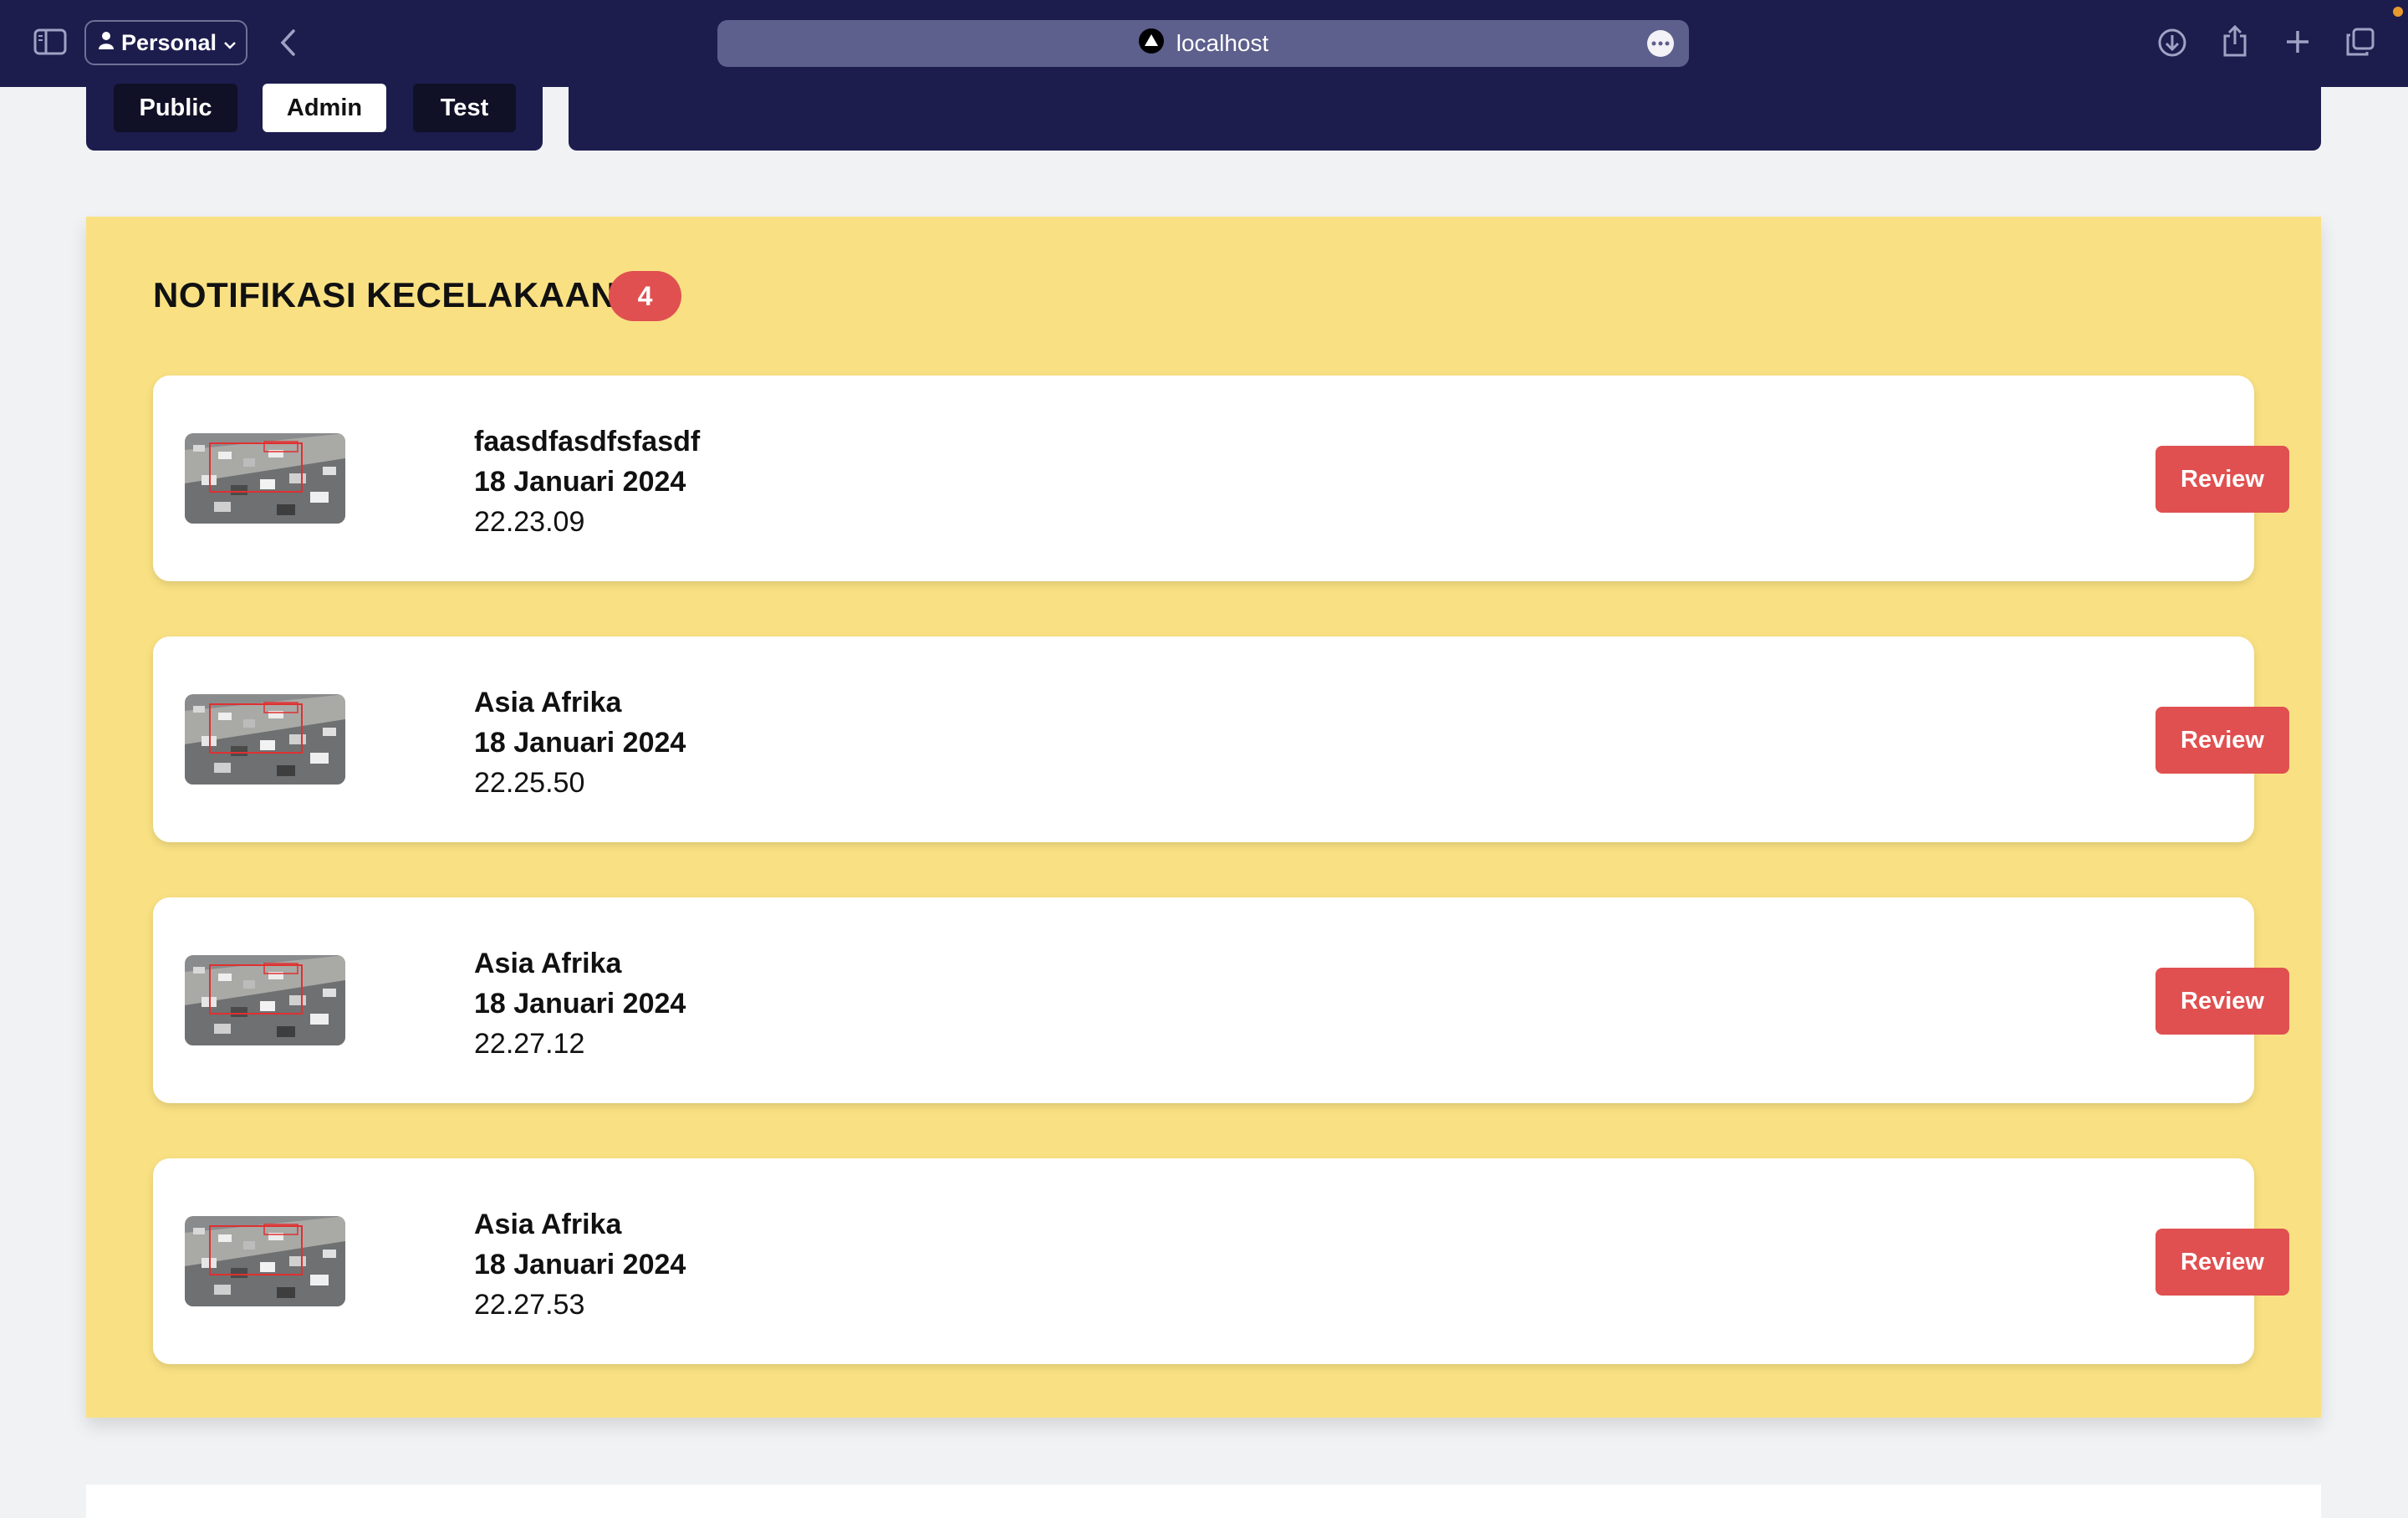  Describe the element at coordinates (1204, 1501) in the screenshot. I see `next-section` at that location.